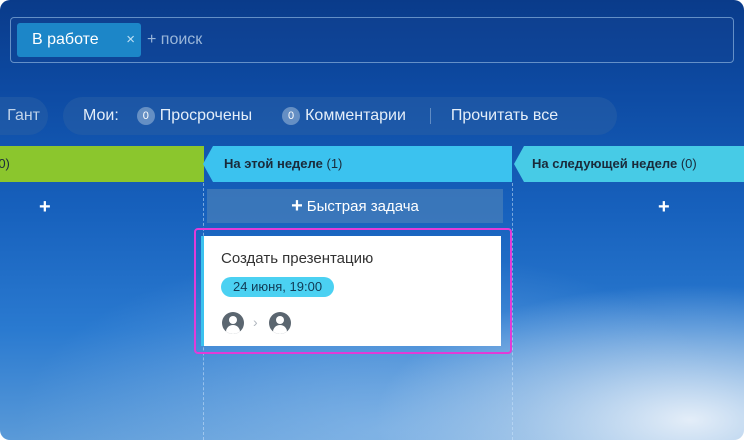  I want to click on column-header-next-week: На следующей неделе (0), so click(629, 164).